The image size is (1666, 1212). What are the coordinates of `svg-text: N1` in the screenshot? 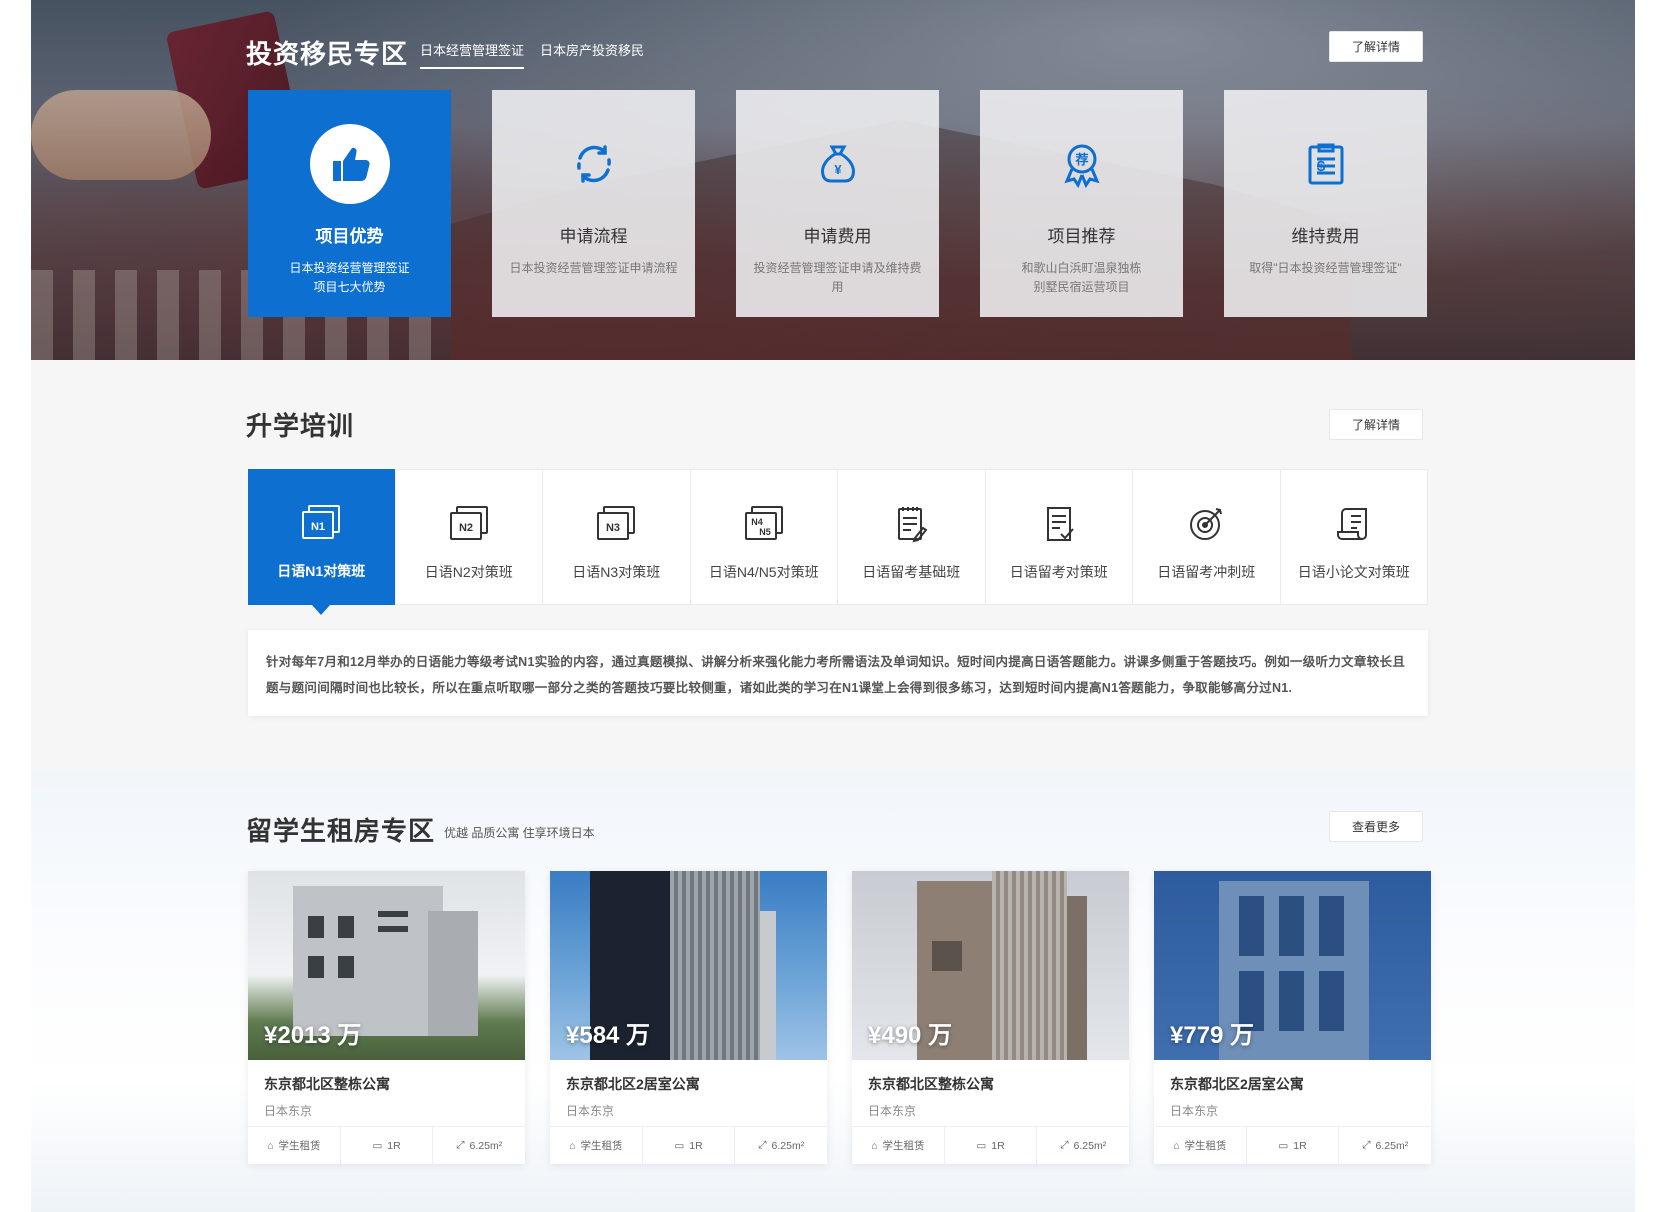 It's located at (318, 527).